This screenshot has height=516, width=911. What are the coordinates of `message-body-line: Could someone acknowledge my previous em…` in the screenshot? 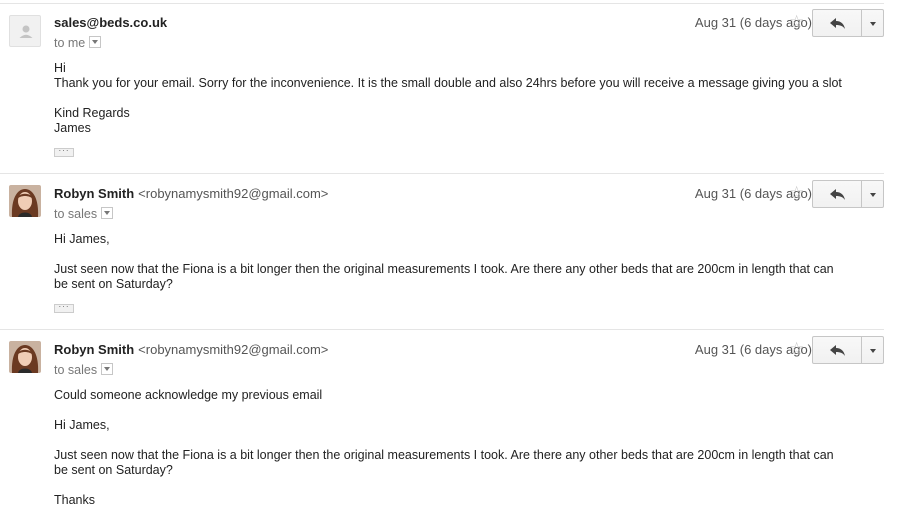 It's located at (188, 395).